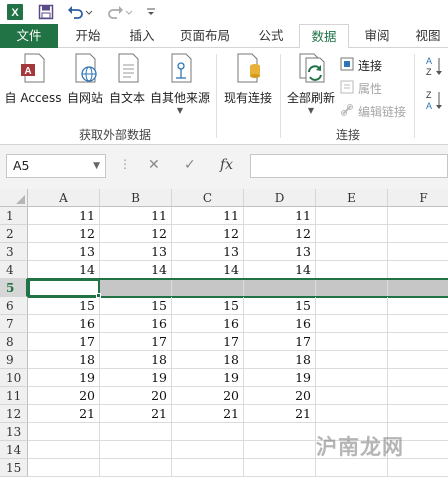 Image resolution: width=448 pixels, height=482 pixels. Describe the element at coordinates (418, 468) in the screenshot. I see `cell-f15` at that location.